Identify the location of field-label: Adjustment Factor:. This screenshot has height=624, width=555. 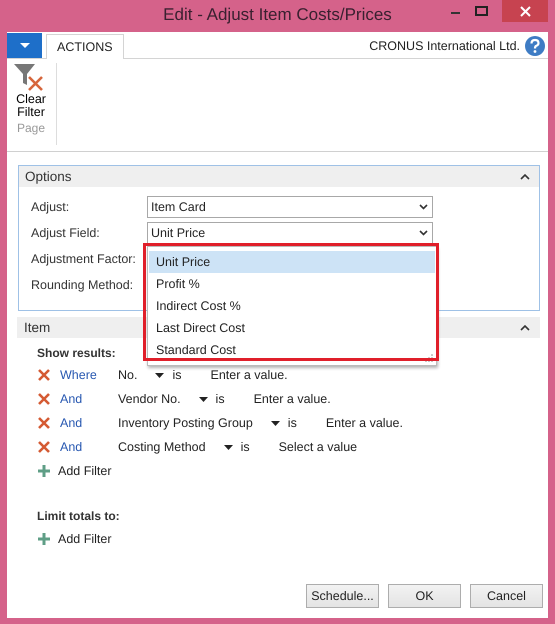
(84, 259).